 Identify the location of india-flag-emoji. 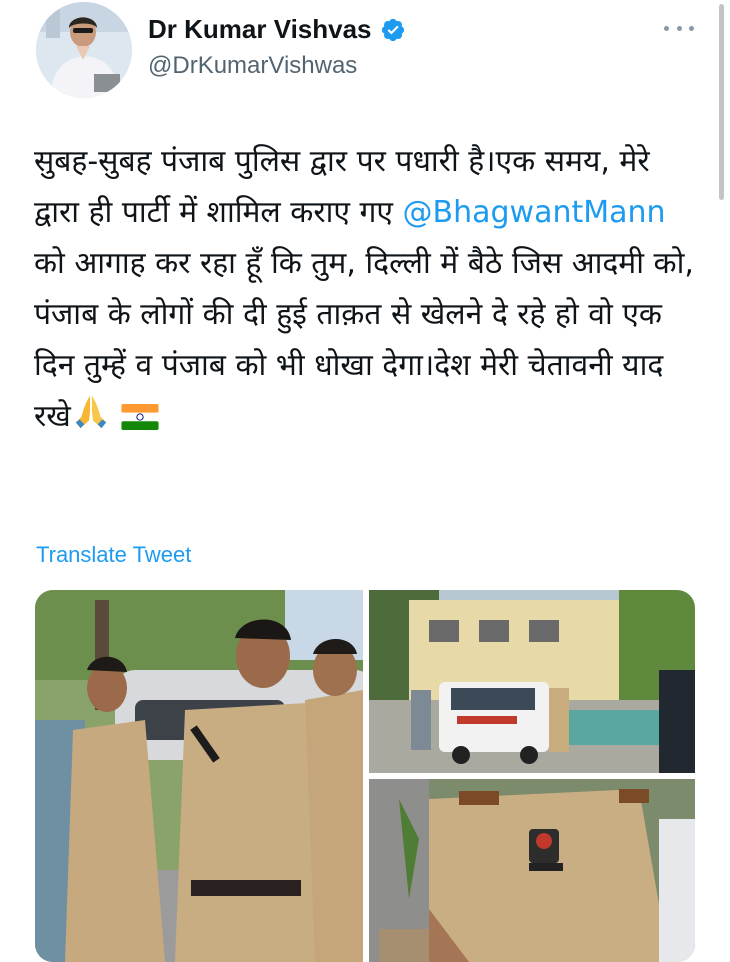
(140, 420).